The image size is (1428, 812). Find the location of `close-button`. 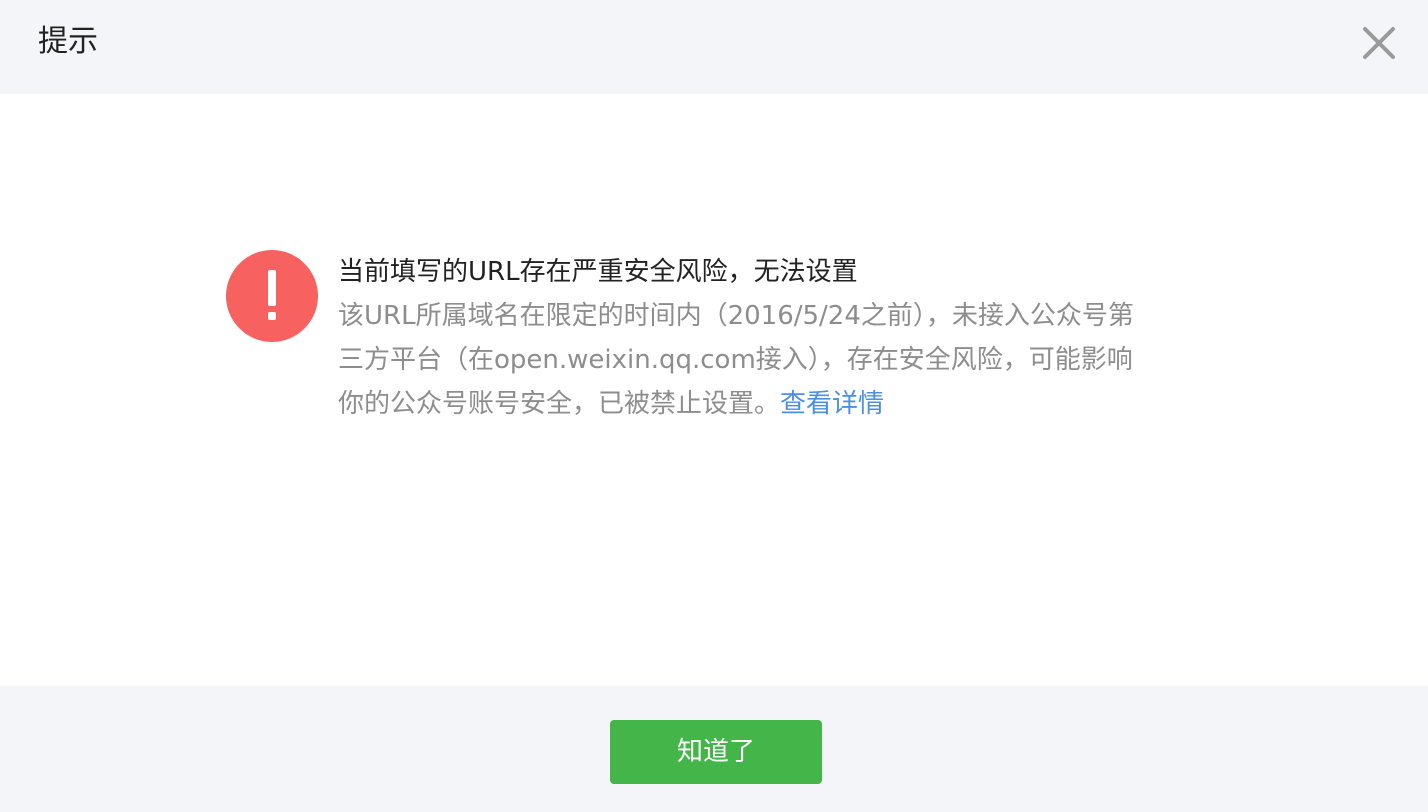

close-button is located at coordinates (1379, 43).